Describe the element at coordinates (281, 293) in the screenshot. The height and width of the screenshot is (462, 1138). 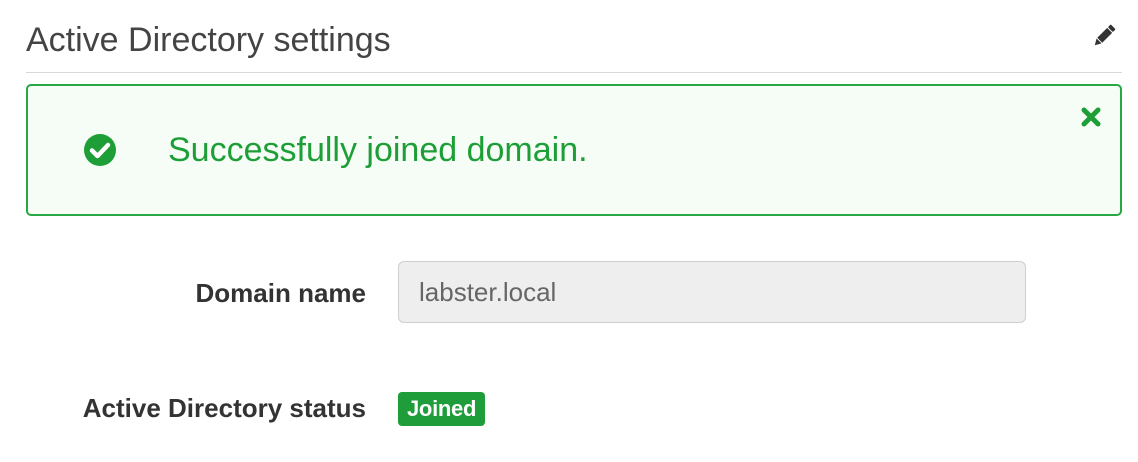
I see `domain-name-label: Domain name` at that location.